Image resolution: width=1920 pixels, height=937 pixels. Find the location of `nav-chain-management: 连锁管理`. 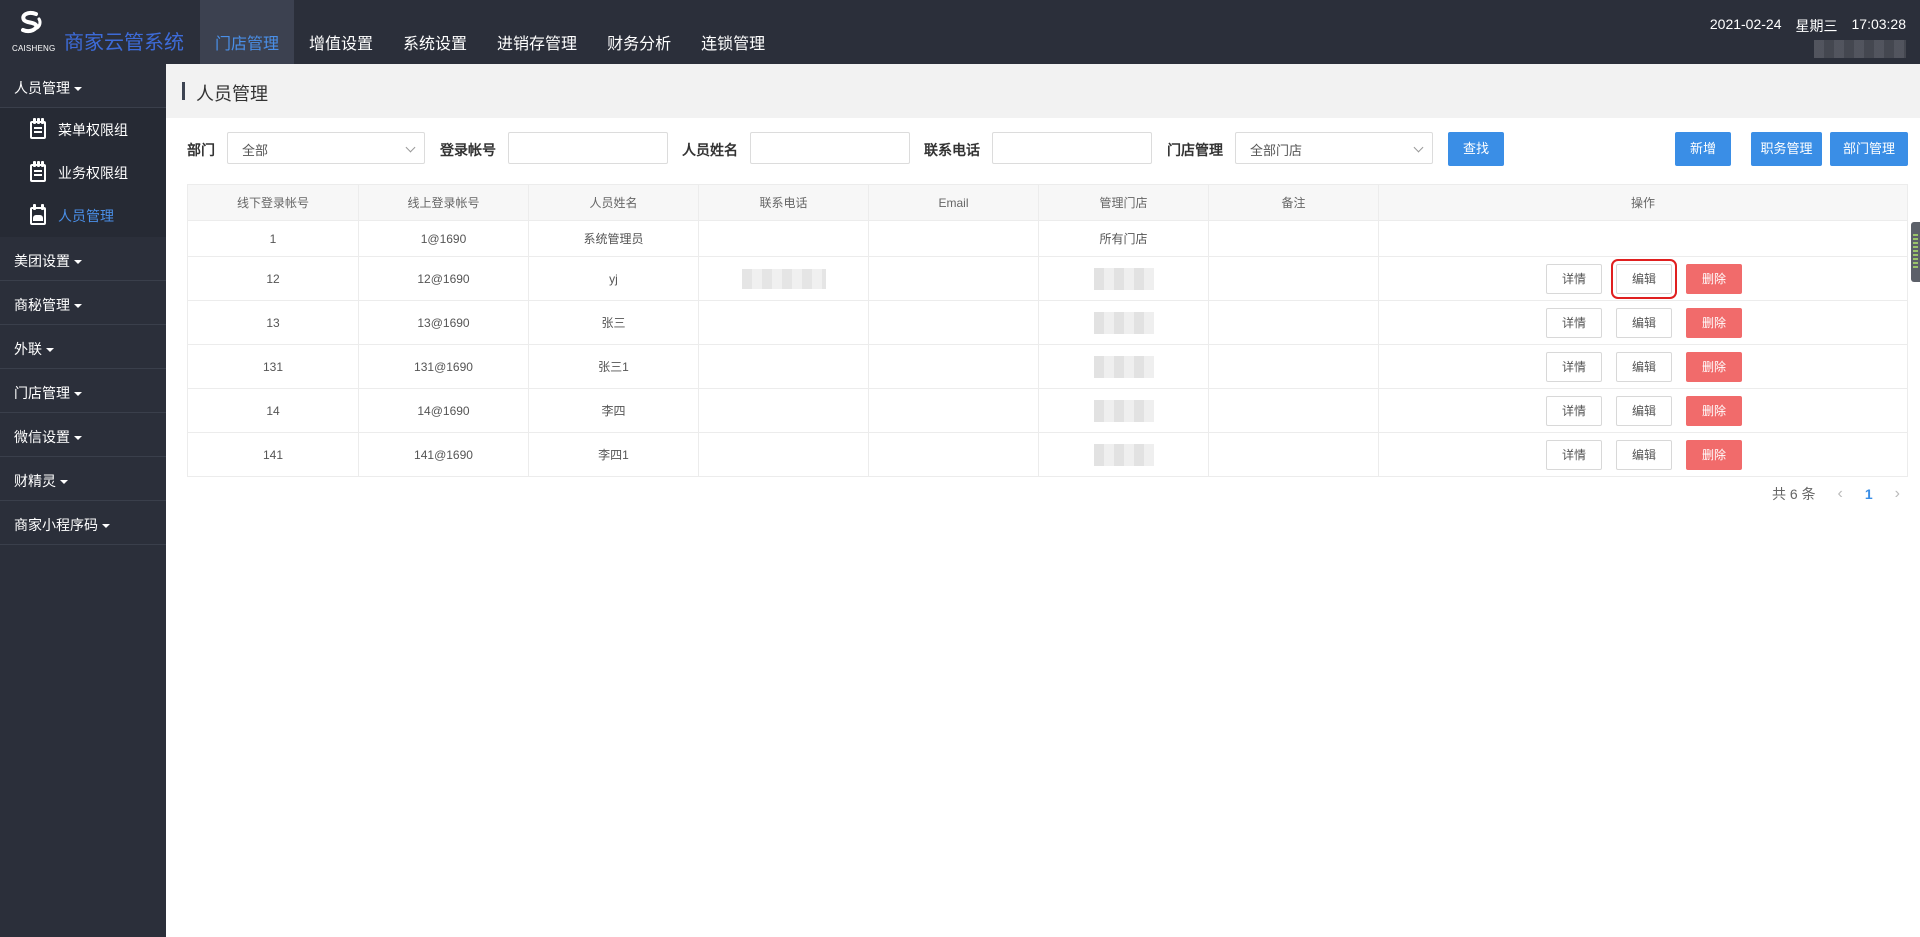

nav-chain-management: 连锁管理 is located at coordinates (733, 32).